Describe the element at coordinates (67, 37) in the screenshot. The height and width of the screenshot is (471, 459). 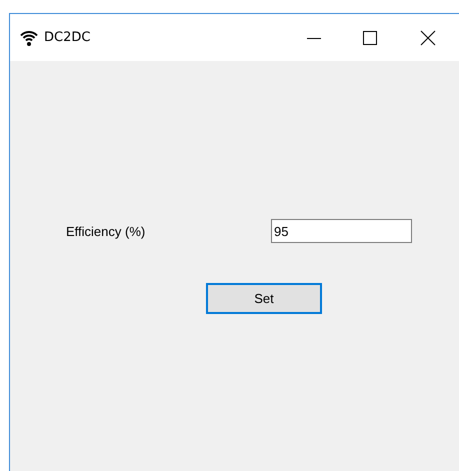
I see `window-title: DC2DC` at that location.